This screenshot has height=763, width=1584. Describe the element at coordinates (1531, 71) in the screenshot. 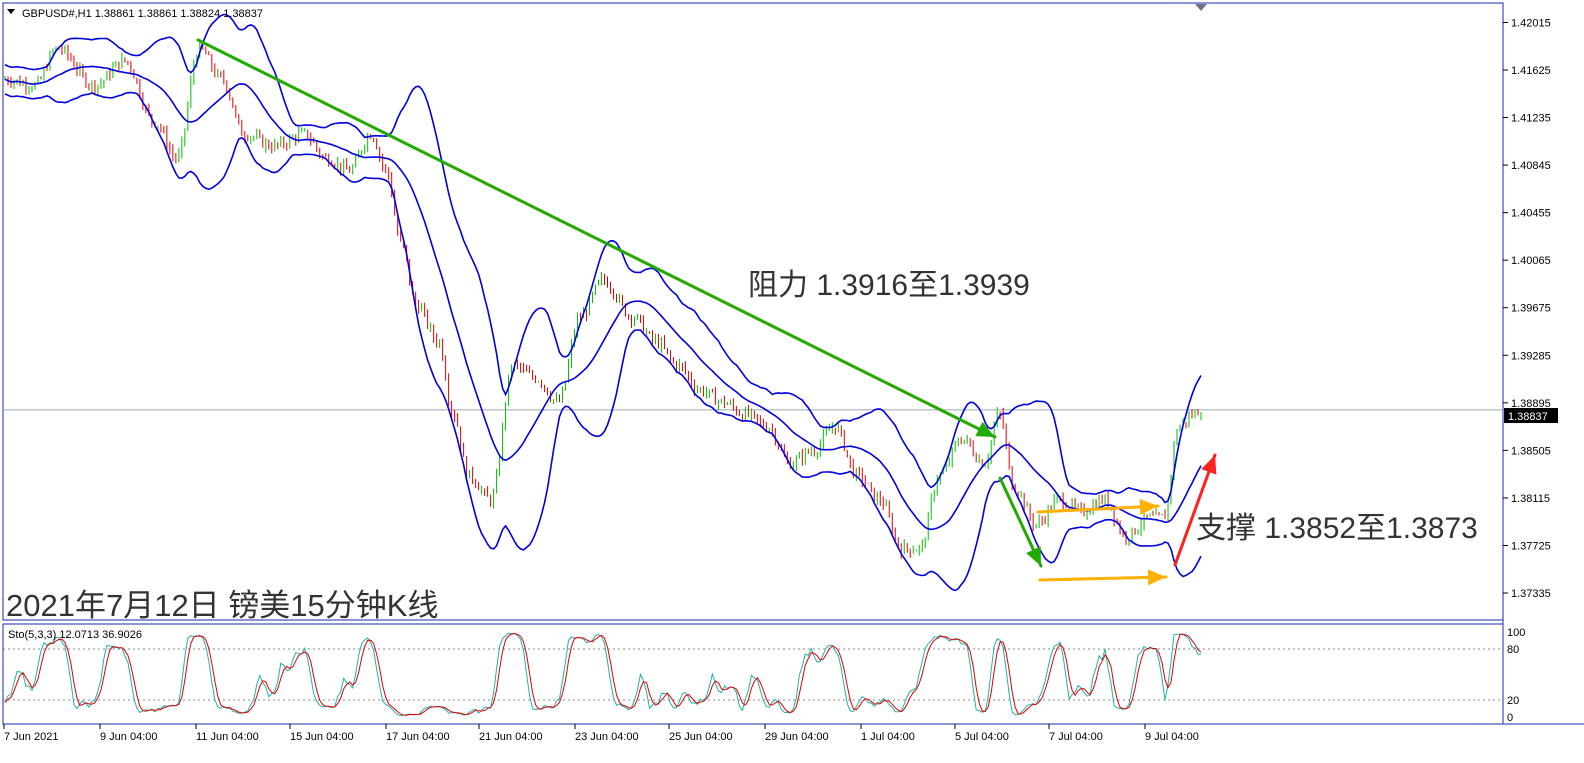

I see `price-tick-label: 1.41625` at that location.